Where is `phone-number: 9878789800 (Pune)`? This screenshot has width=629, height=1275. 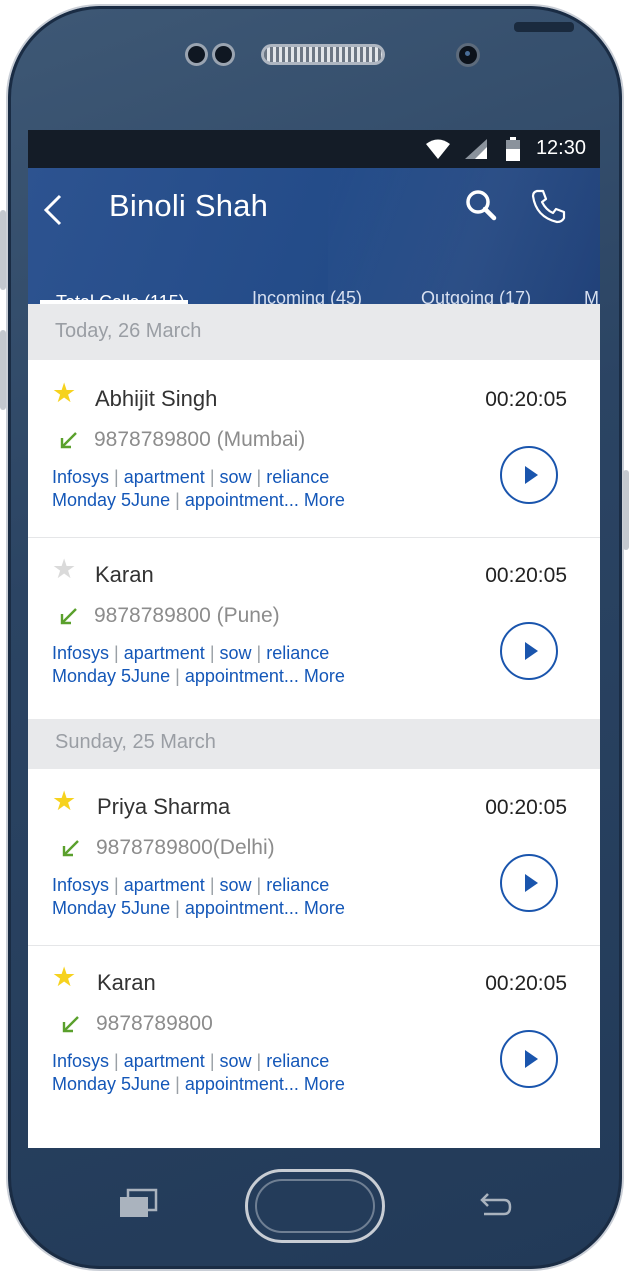 phone-number: 9878789800 (Pune) is located at coordinates (187, 615).